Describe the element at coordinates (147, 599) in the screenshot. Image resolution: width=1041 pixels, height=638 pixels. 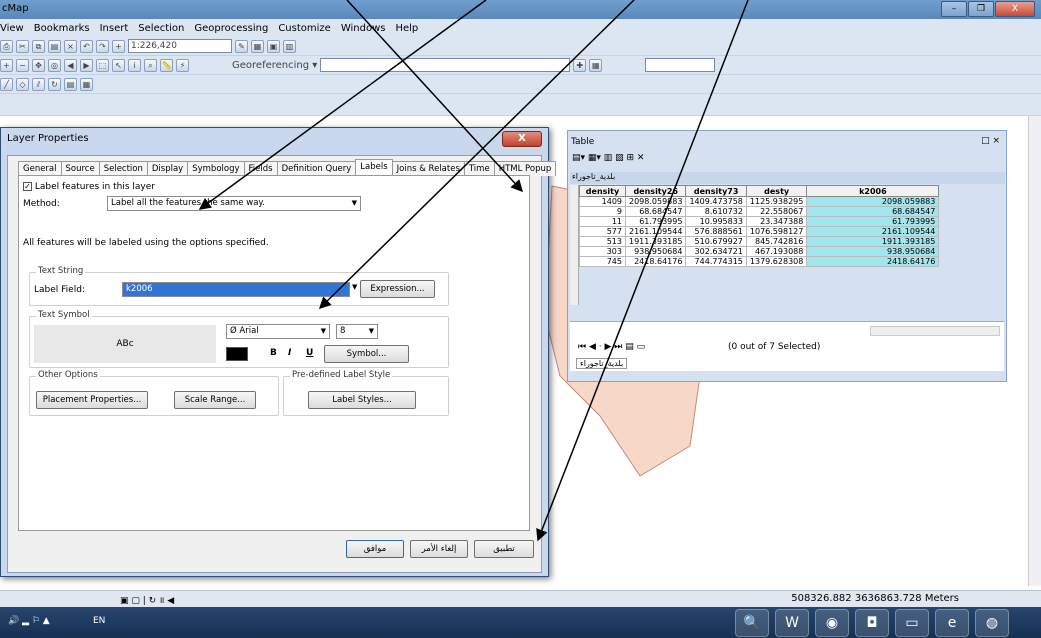
I see `layout-view-icons: ▣ ▢ | ↻ ॥ ◀` at that location.